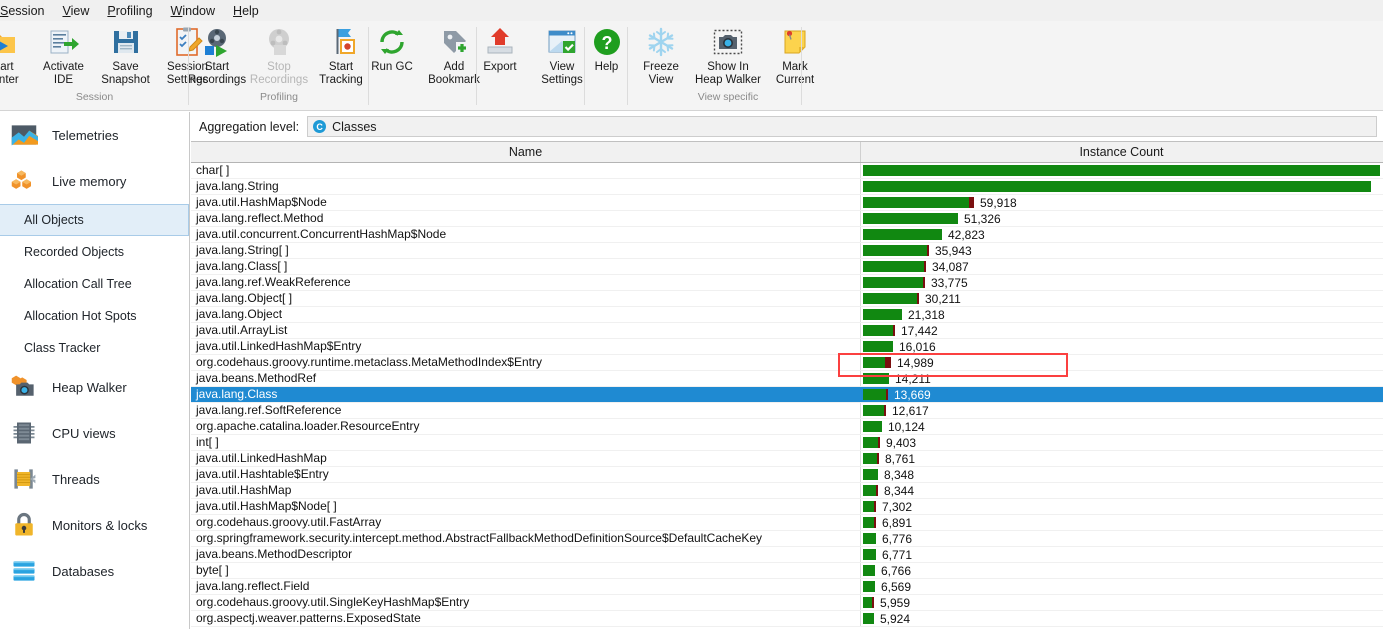 The image size is (1383, 629). What do you see at coordinates (500, 47) in the screenshot?
I see `export-button: Export` at bounding box center [500, 47].